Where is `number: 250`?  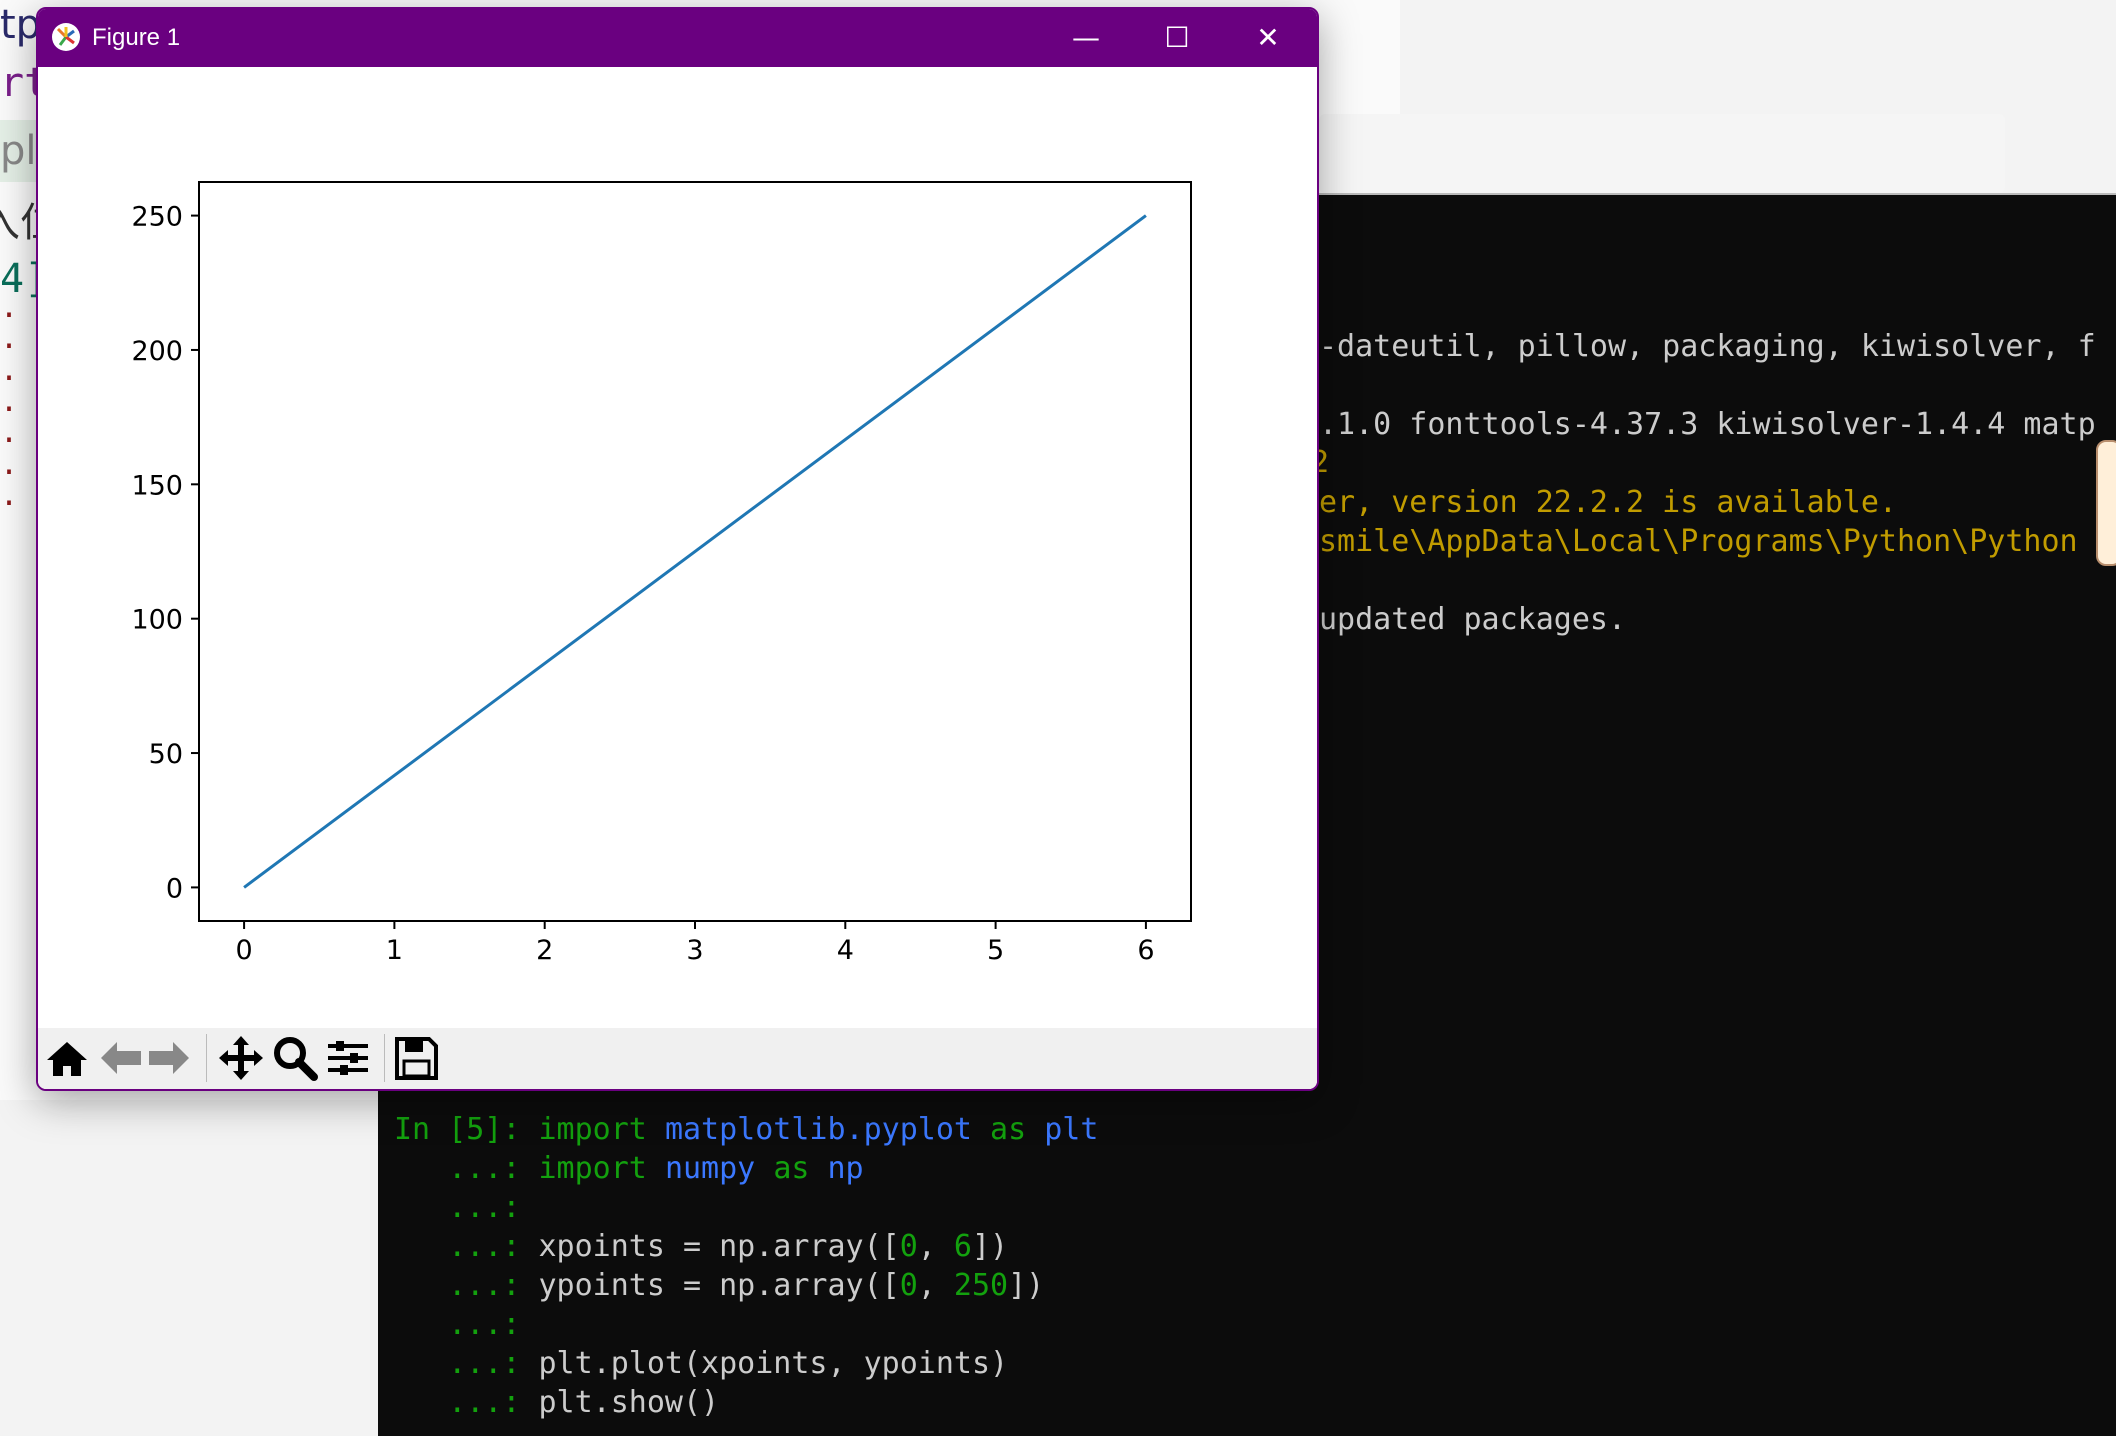 number: 250 is located at coordinates (981, 1285).